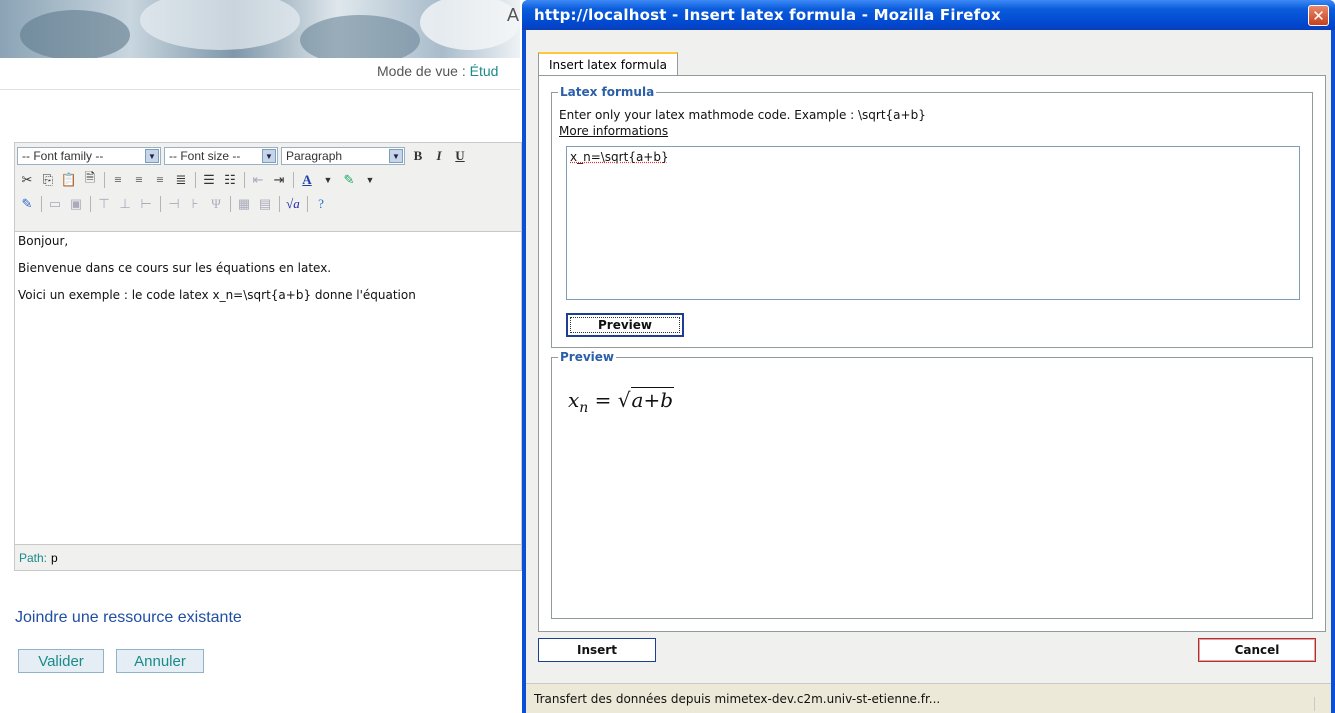  I want to click on copy-icon: ⎘, so click(48, 180).